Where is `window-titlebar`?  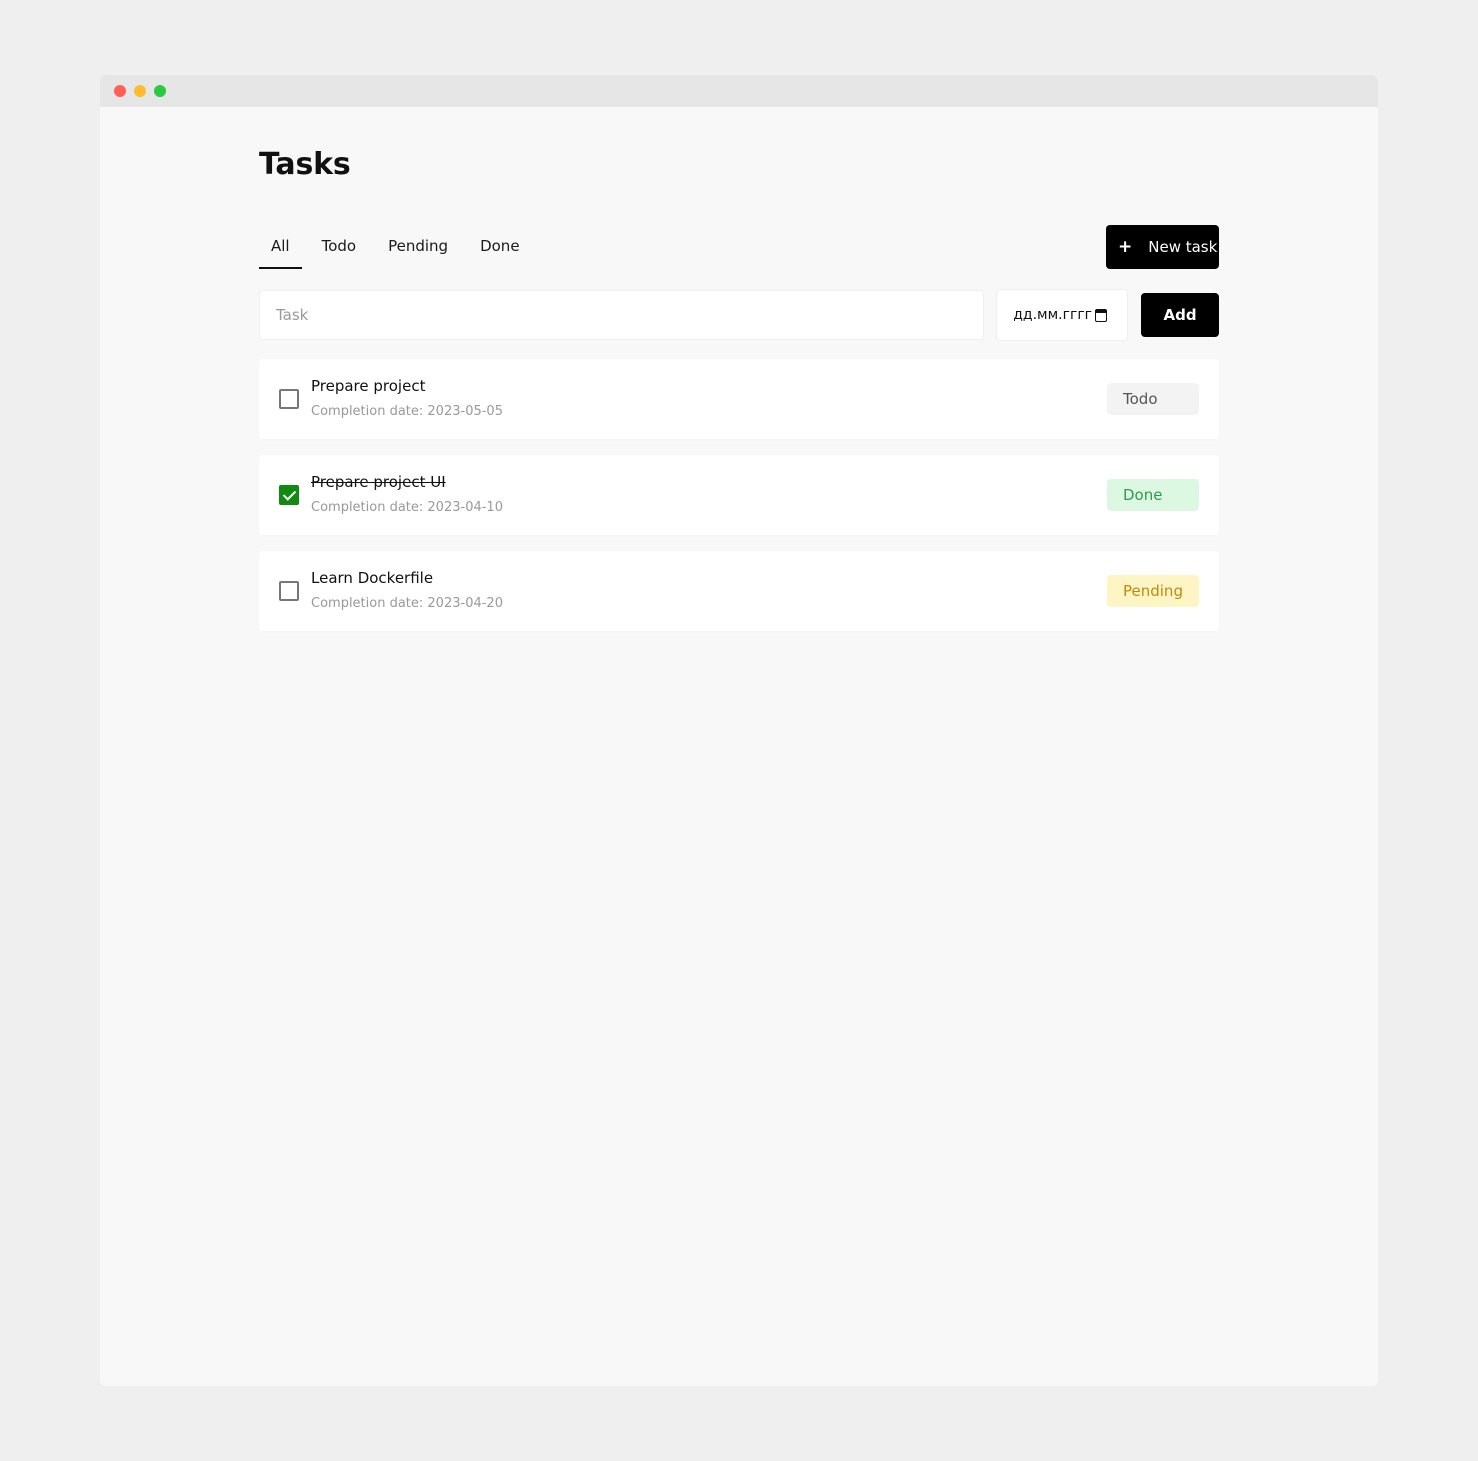 window-titlebar is located at coordinates (739, 91).